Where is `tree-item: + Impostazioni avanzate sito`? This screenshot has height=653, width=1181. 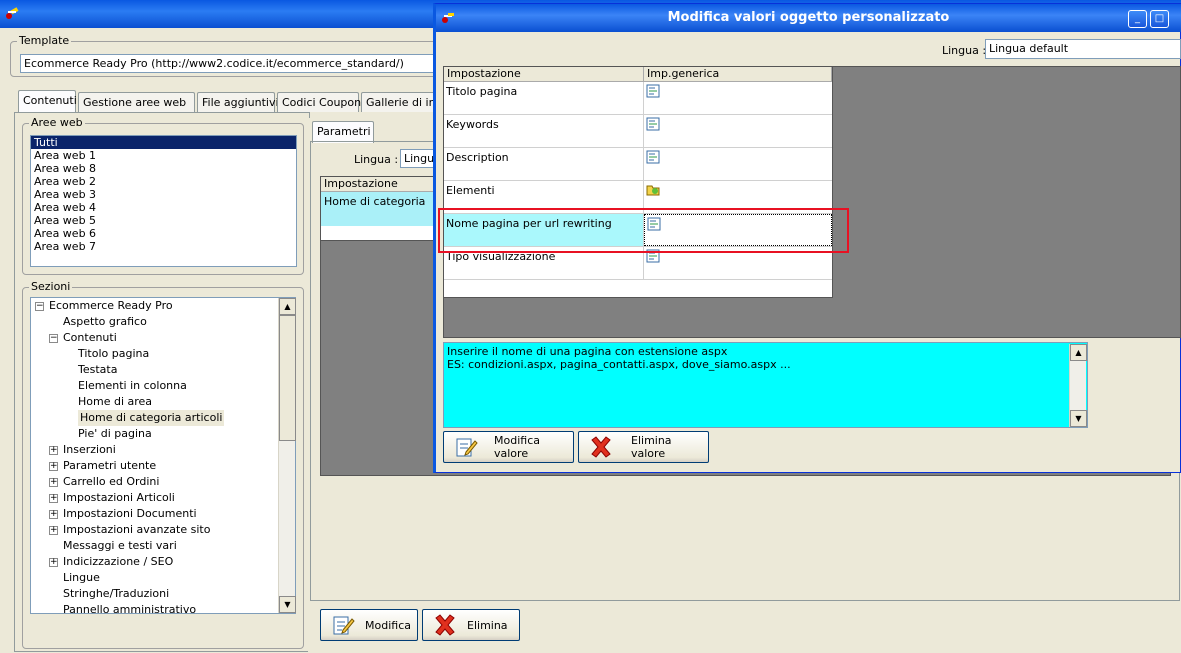
tree-item: + Impostazioni avanzate sito is located at coordinates (154, 530).